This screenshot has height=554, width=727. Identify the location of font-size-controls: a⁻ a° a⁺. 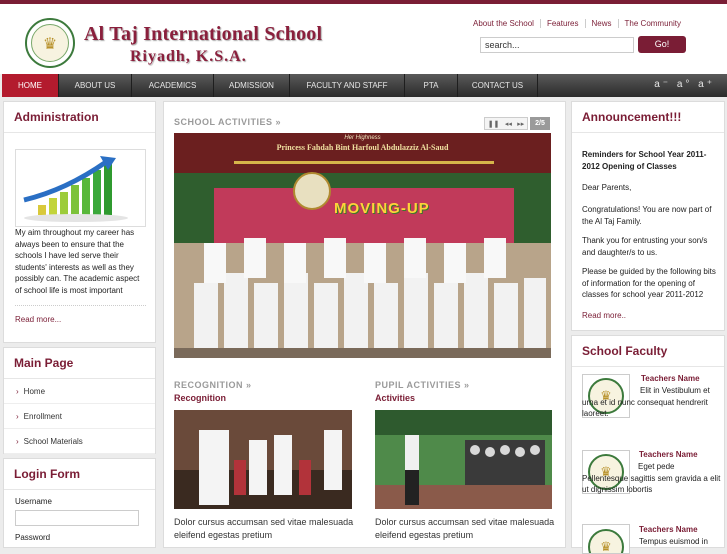
(684, 84).